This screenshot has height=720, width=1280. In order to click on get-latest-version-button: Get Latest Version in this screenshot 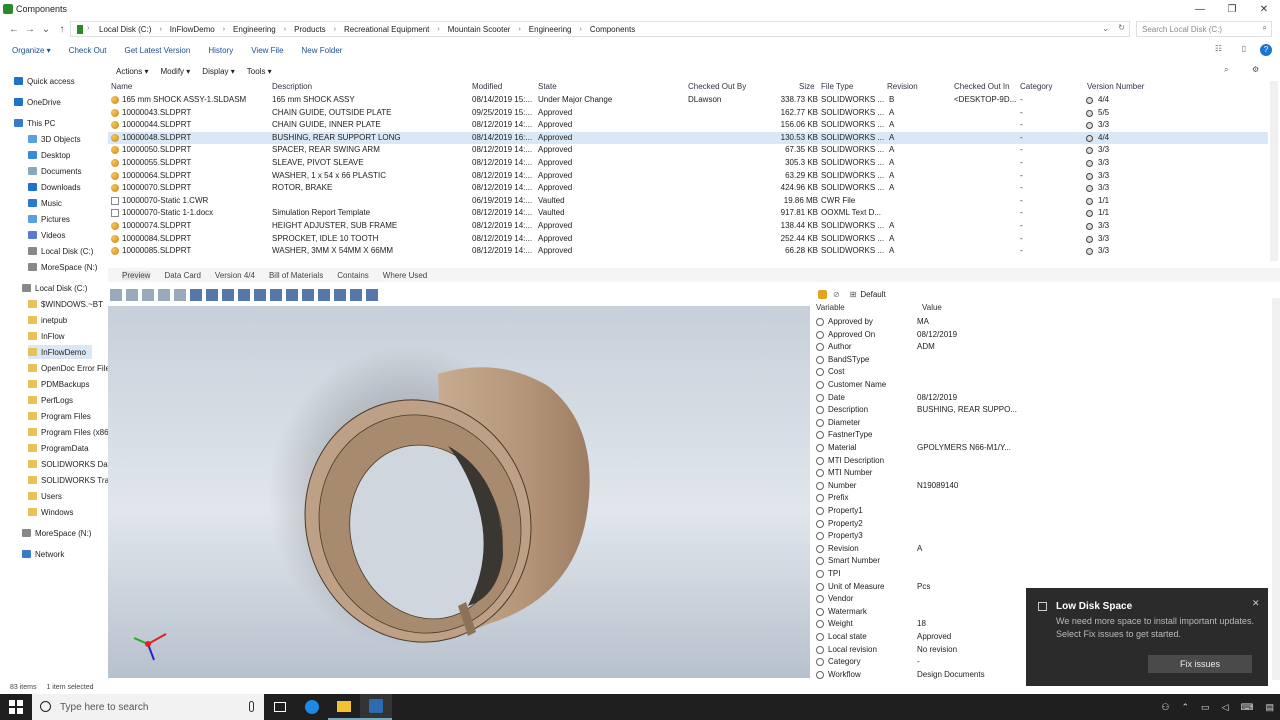, I will do `click(158, 50)`.